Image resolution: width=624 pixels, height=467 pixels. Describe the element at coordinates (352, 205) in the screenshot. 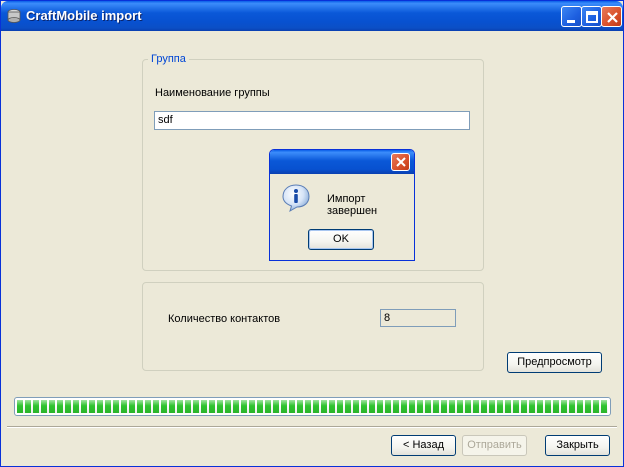

I see `dialog-message: Импорт завершен` at that location.